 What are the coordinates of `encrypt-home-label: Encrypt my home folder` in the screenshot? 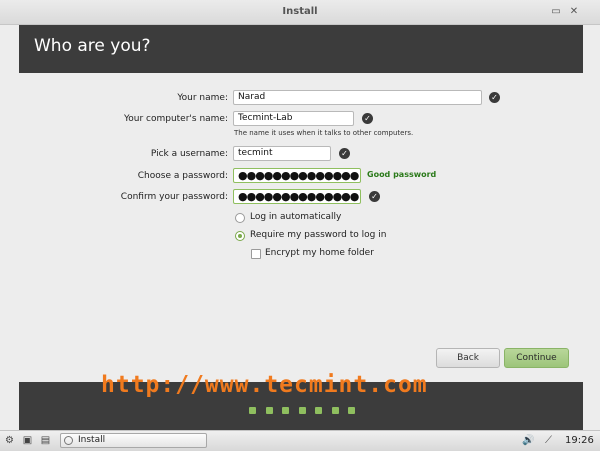 It's located at (319, 253).